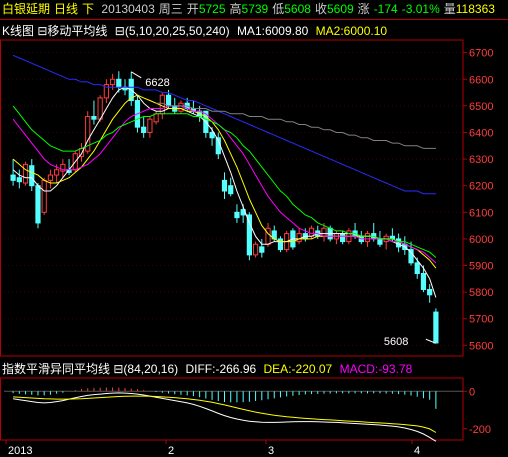 This screenshot has height=457, width=508. What do you see at coordinates (481, 107) in the screenshot?
I see `kline-y-tick-label: 6500` at bounding box center [481, 107].